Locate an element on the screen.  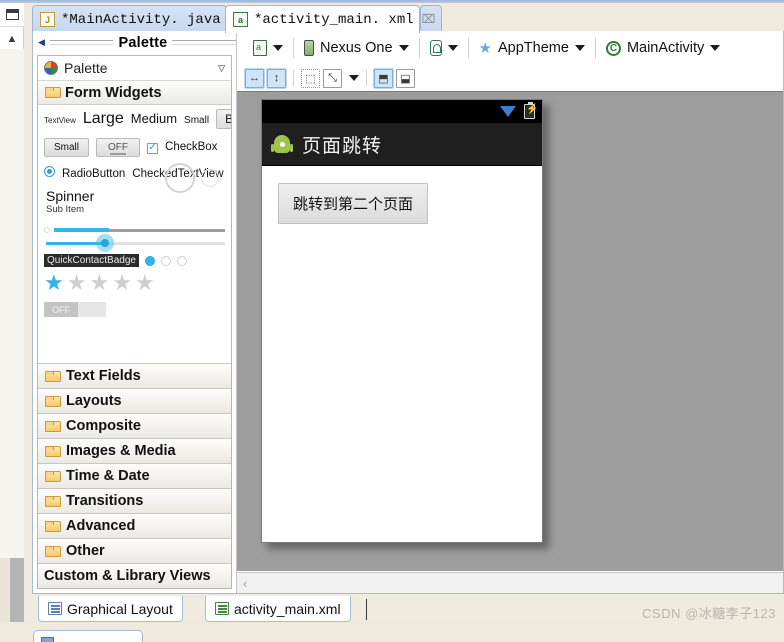
battery-charging-icon is located at coordinates (531, 110).